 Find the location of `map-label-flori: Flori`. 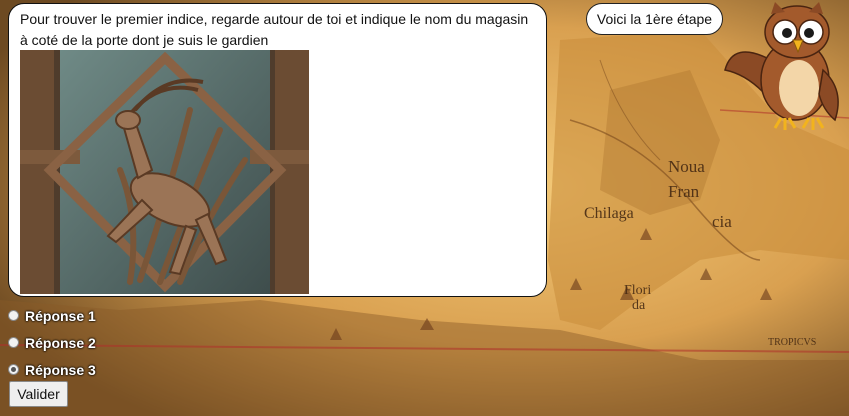

map-label-flori: Flori is located at coordinates (637, 290).